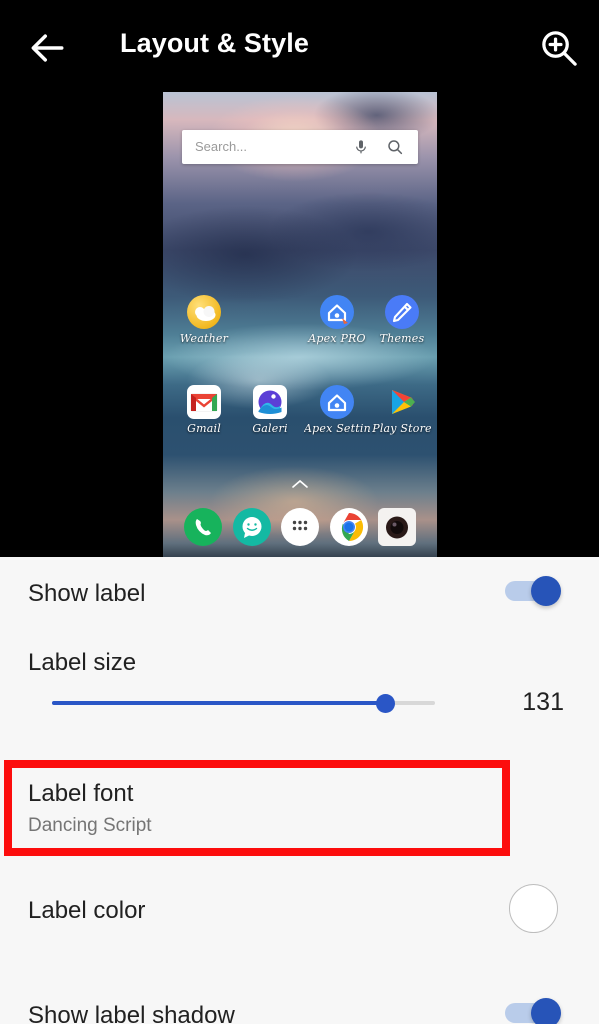 Image resolution: width=599 pixels, height=1024 pixels. I want to click on back-arrow-icon, so click(48, 48).